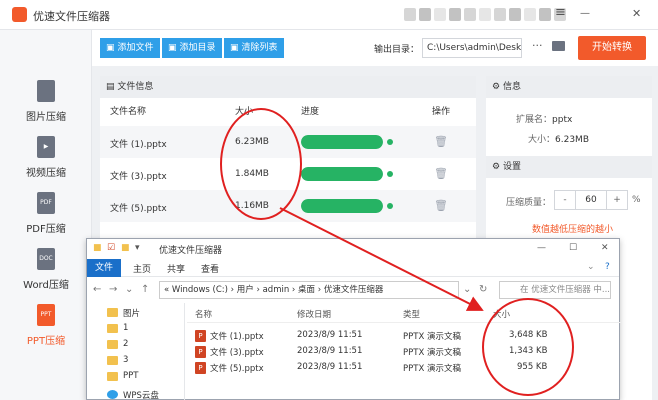 The image size is (658, 400). What do you see at coordinates (381, 259) in the screenshot?
I see `annotation-arrow` at bounding box center [381, 259].